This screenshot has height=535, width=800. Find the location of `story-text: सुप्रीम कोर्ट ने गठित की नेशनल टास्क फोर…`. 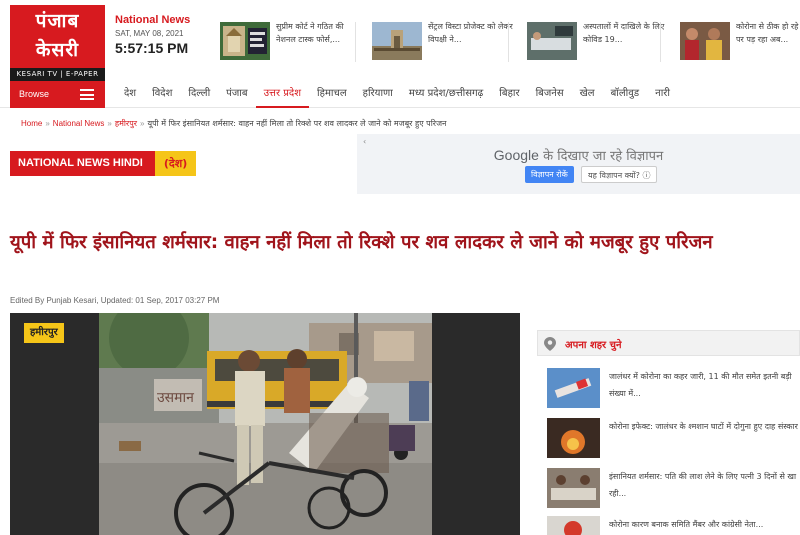

story-text: सुप्रीम कोर्ट ने गठित की नेशनल टास्क फोर… is located at coordinates (310, 33).